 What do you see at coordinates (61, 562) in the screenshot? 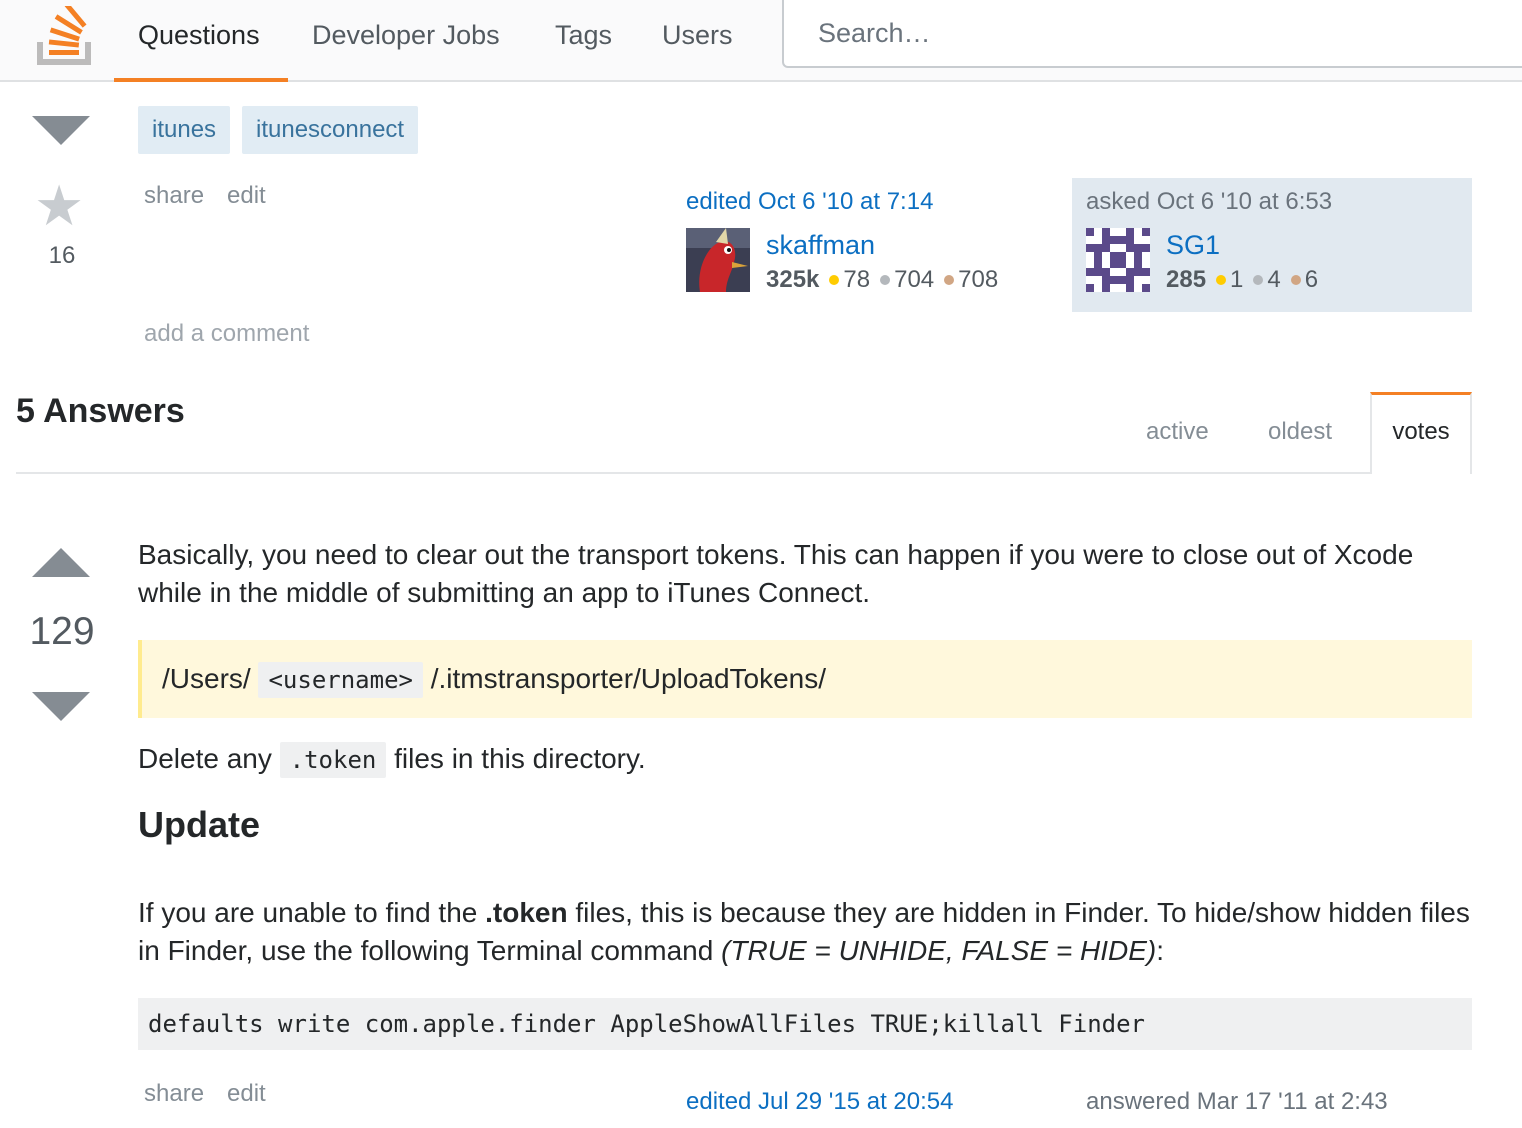
I see `upvote-answer-icon` at bounding box center [61, 562].